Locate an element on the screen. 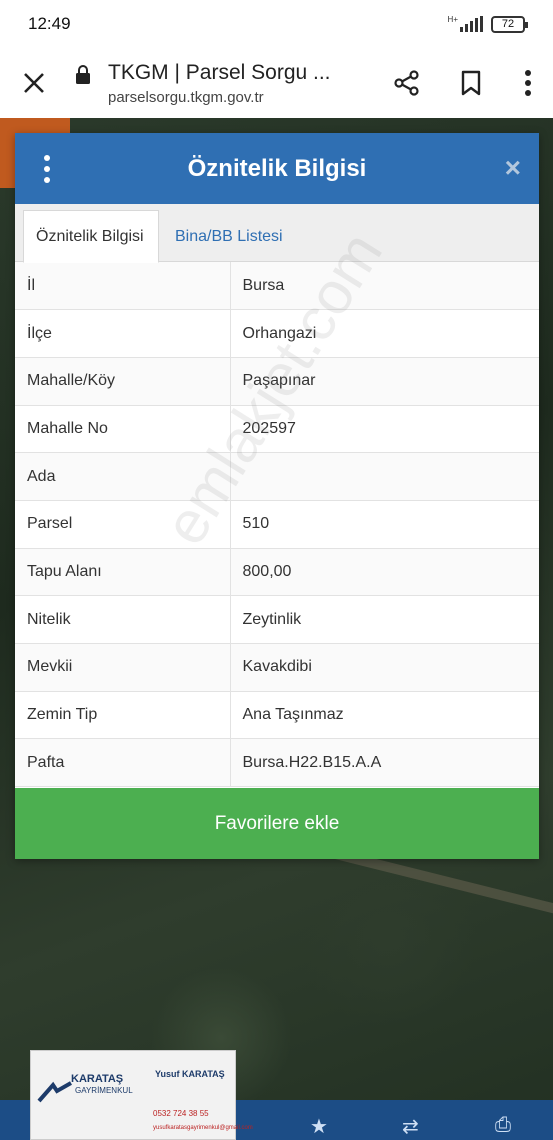 The image size is (553, 1140). row-value: Kavakdibi is located at coordinates (384, 667).